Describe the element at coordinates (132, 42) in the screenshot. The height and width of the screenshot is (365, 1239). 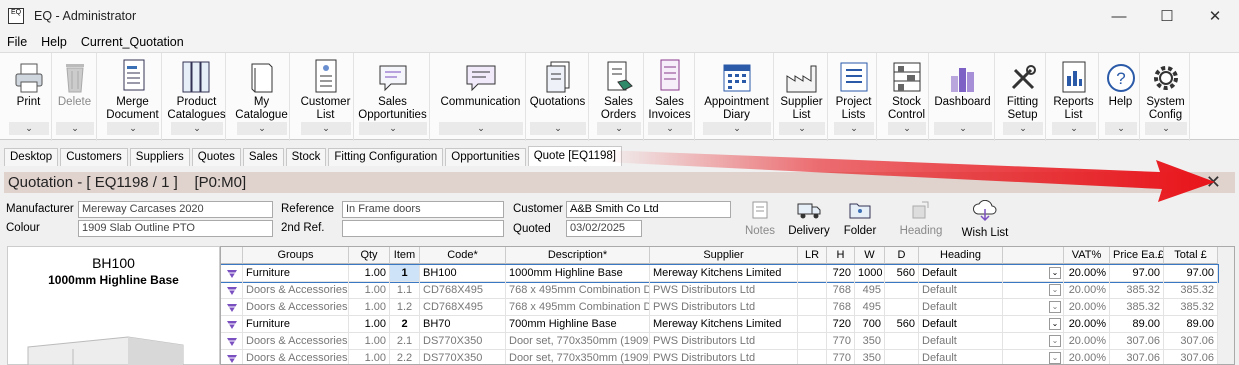
I see `menu-current-quotation: Current_Quotation` at that location.